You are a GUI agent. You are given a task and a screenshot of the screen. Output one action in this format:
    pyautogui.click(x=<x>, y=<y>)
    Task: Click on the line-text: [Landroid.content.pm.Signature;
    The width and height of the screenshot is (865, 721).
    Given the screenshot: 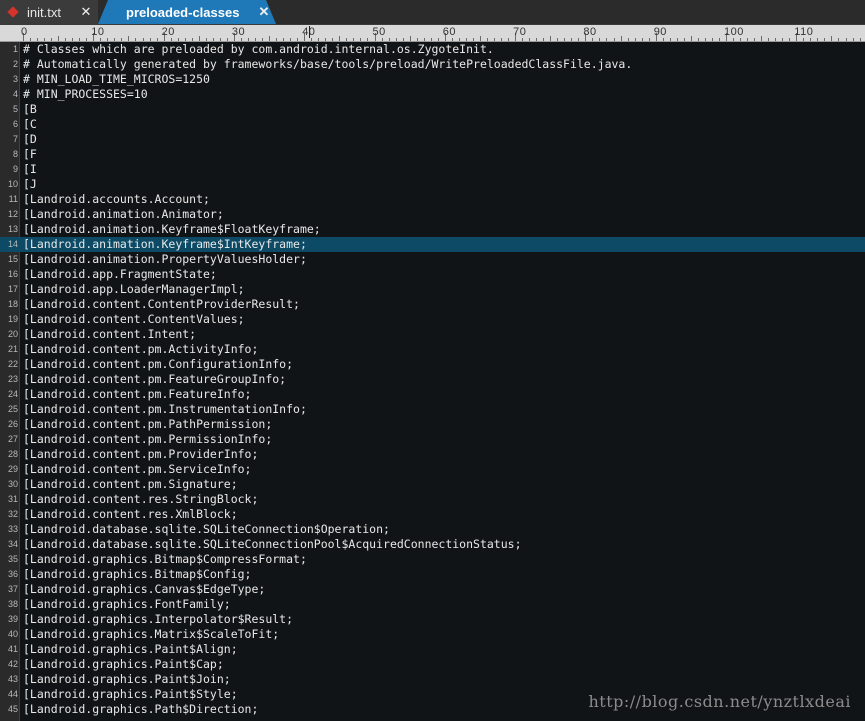 What is the action you would take?
    pyautogui.click(x=130, y=484)
    